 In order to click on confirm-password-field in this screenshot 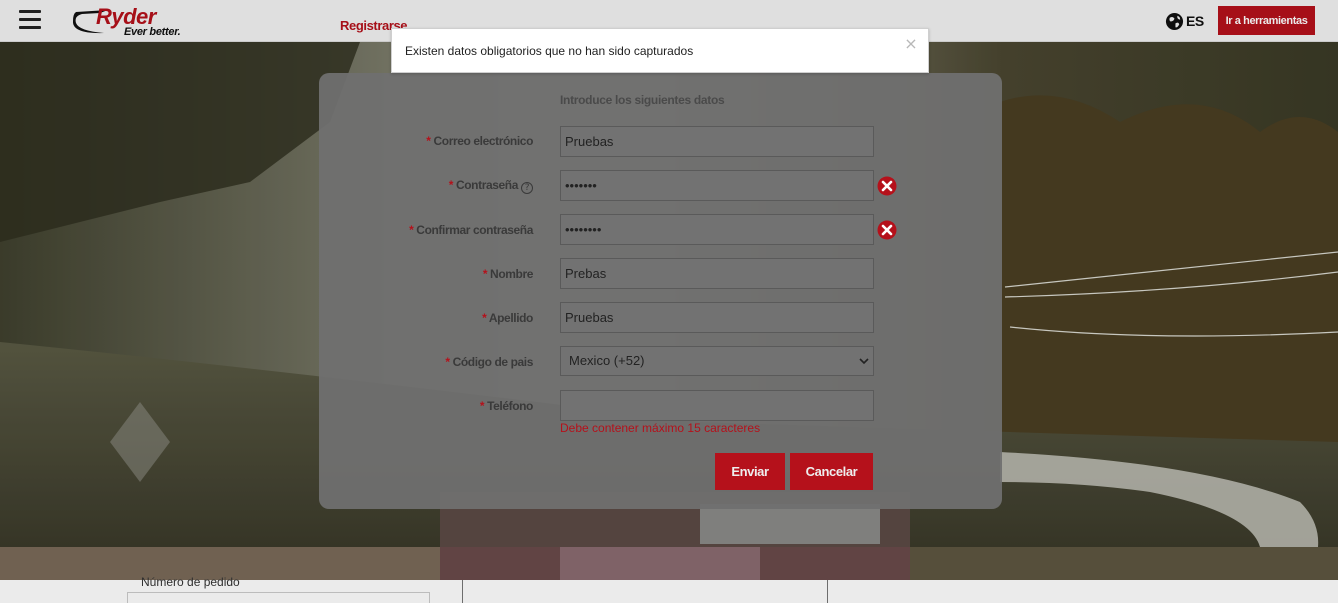, I will do `click(717, 229)`.